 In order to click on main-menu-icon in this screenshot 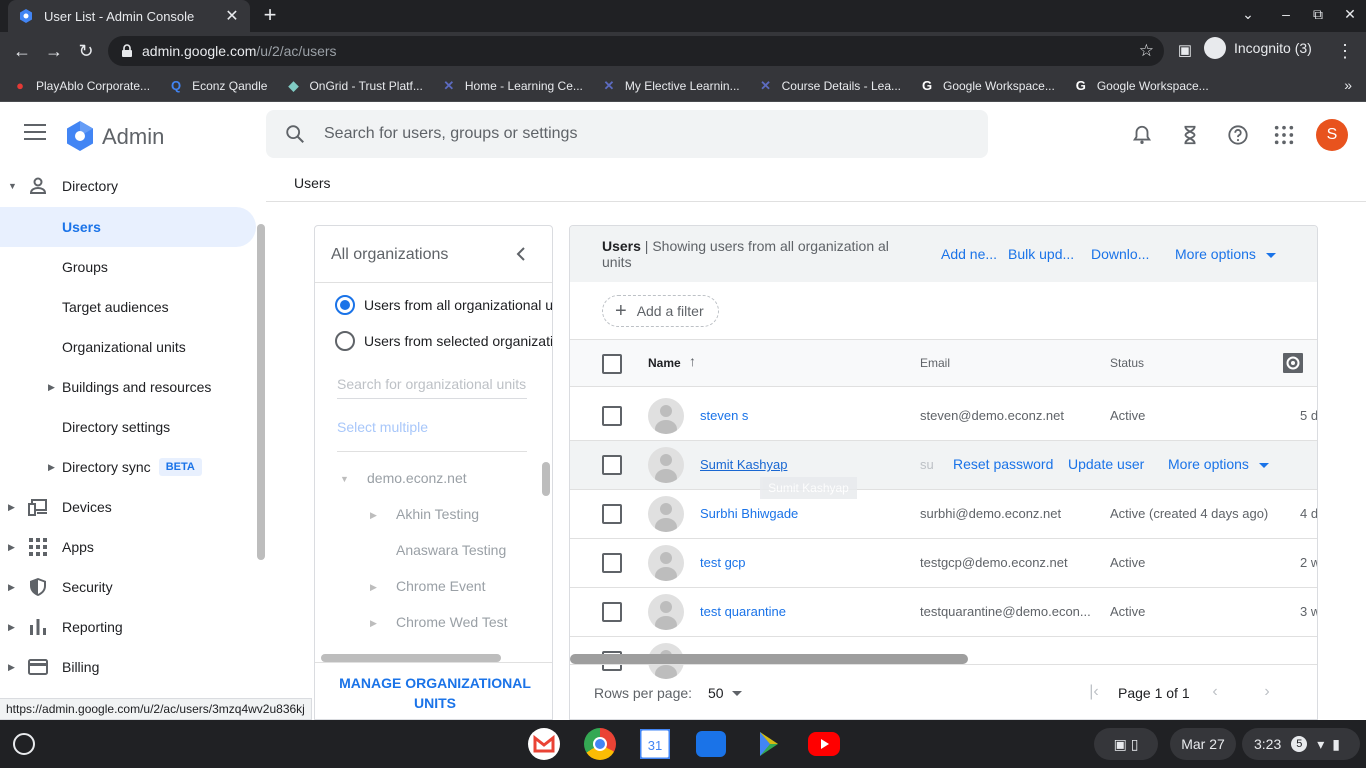, I will do `click(35, 134)`.